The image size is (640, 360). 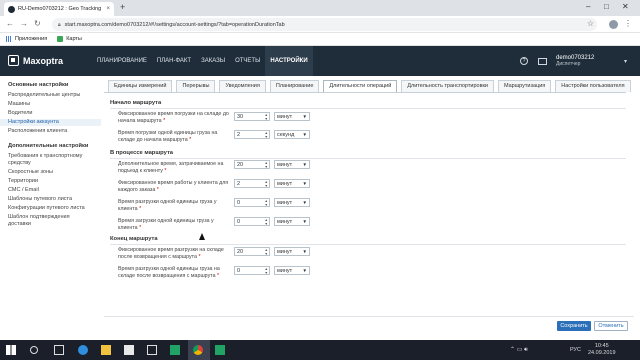 I want to click on lock-icon: 🔒︎, so click(x=59, y=24).